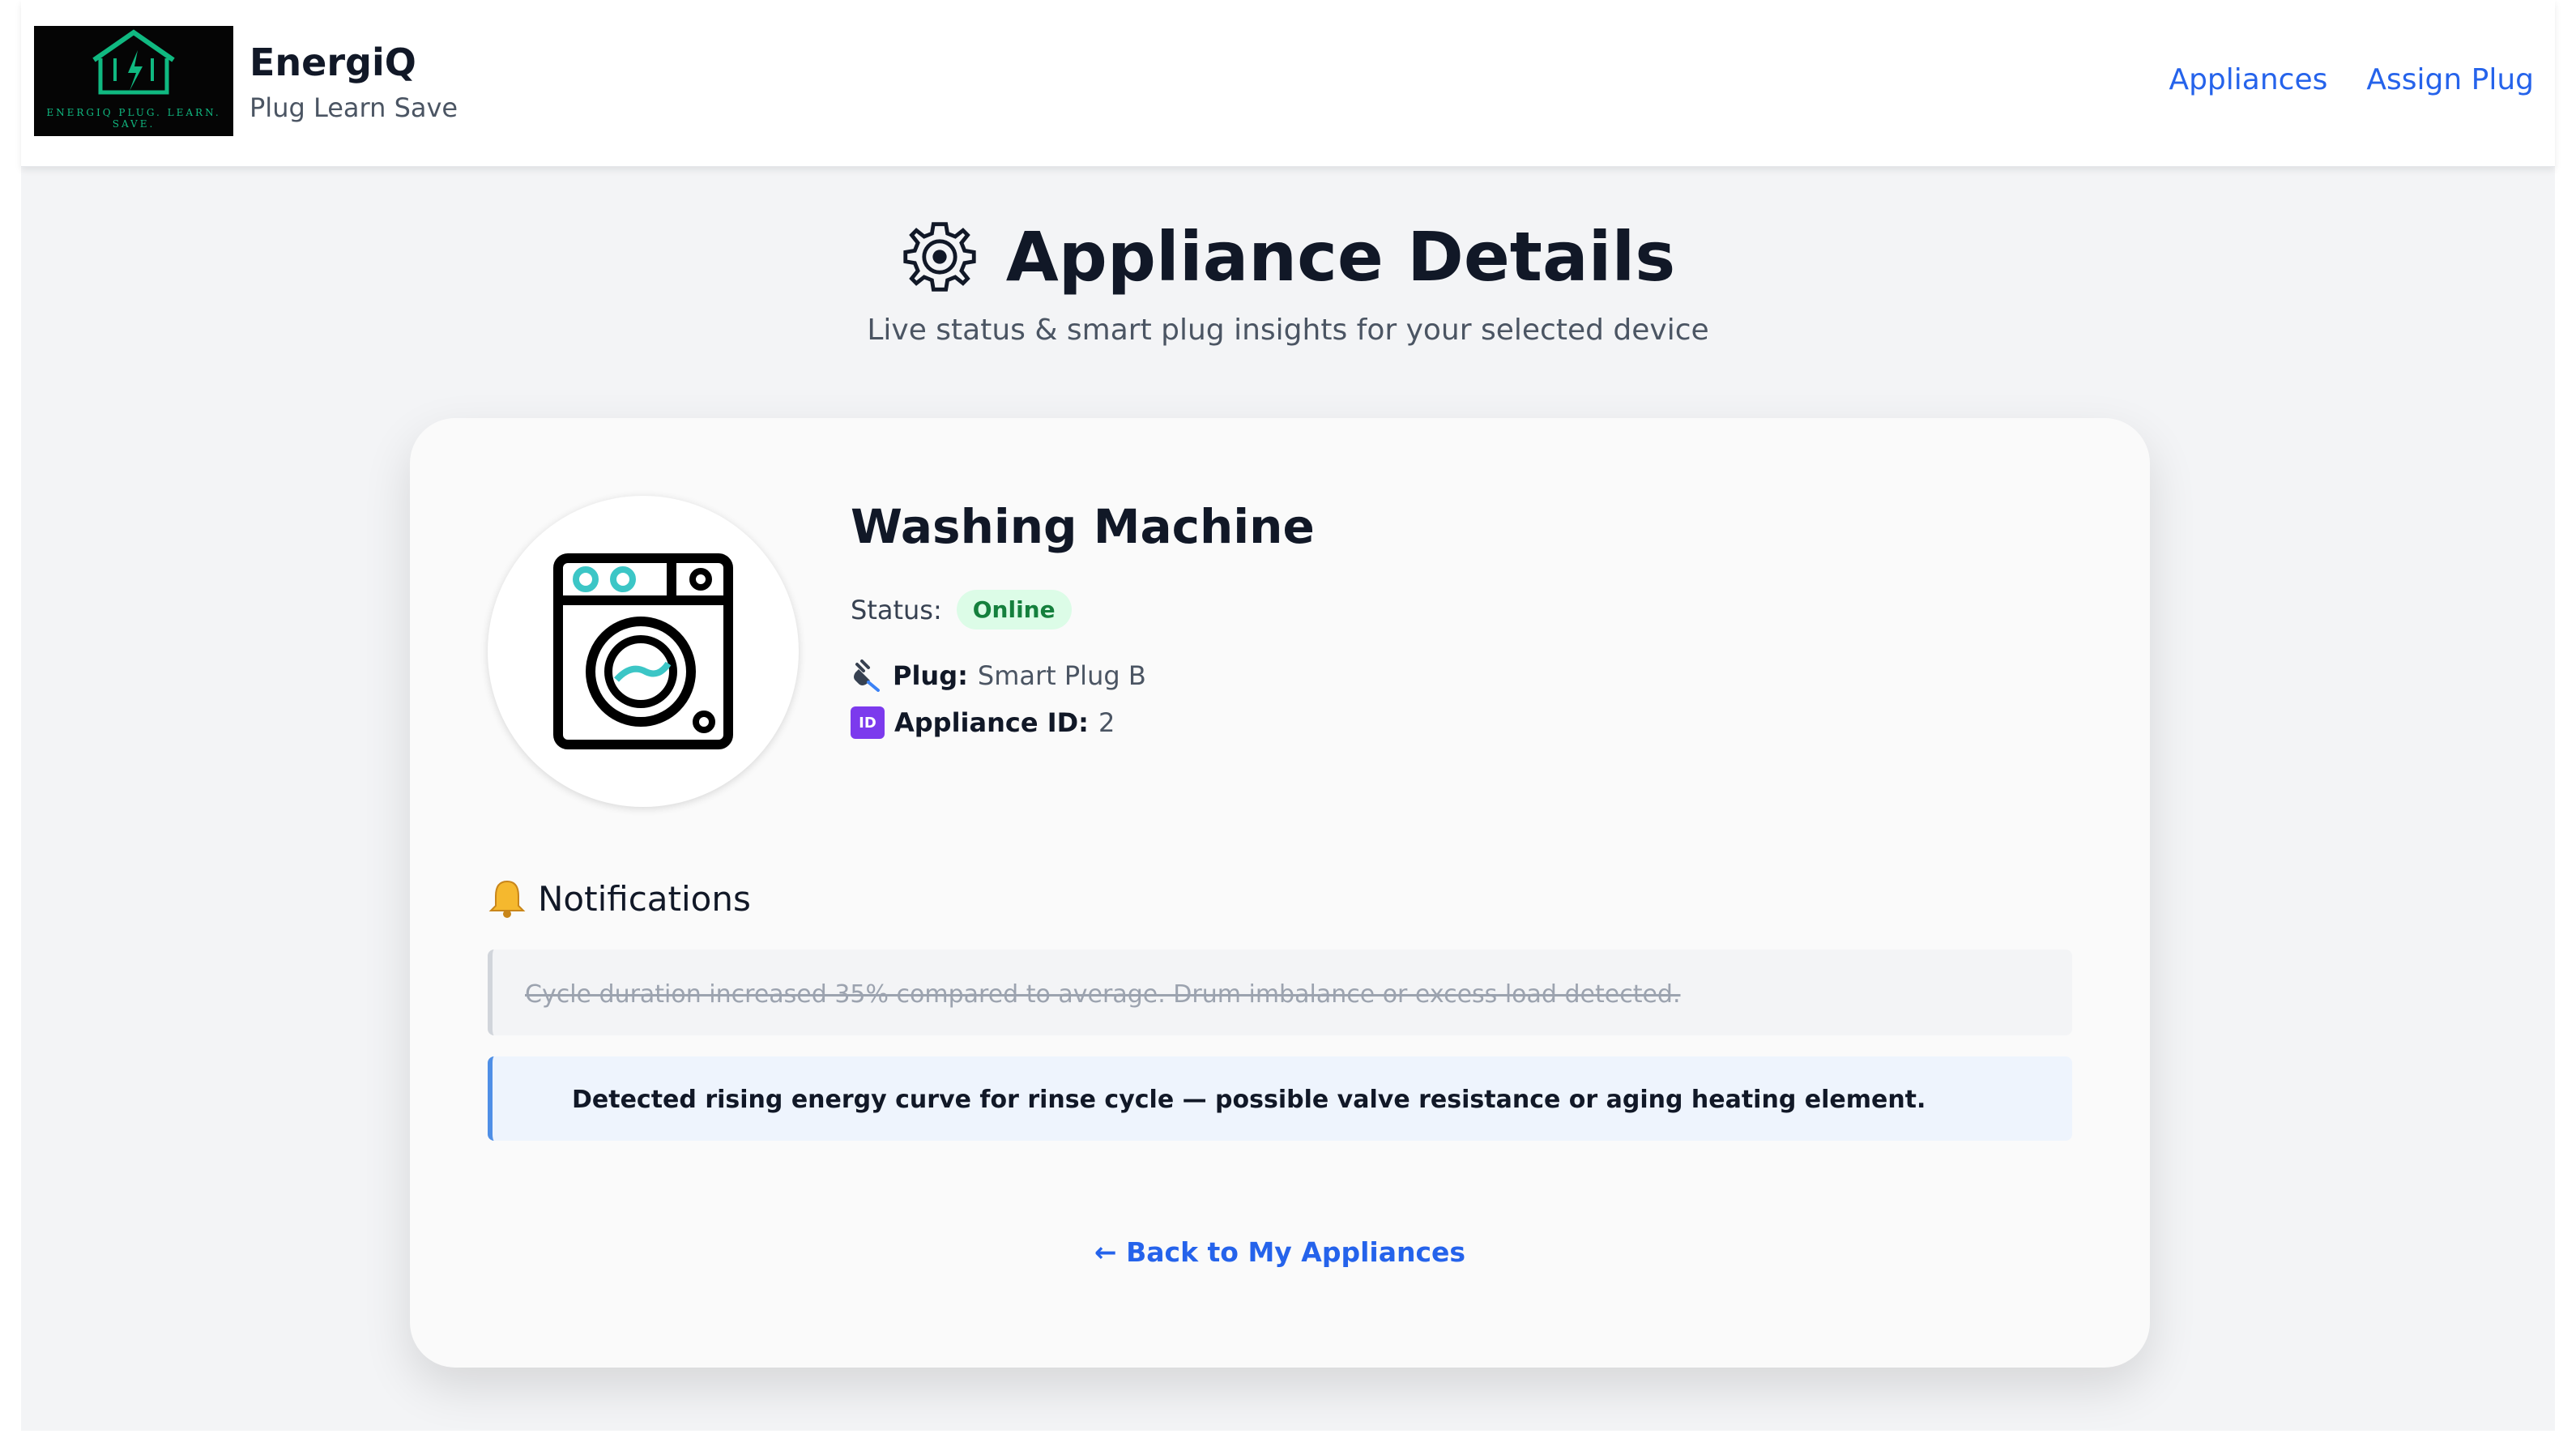 This screenshot has height=1451, width=2576. Describe the element at coordinates (353, 107) in the screenshot. I see `brand-tagline: Plug Learn Save` at that location.